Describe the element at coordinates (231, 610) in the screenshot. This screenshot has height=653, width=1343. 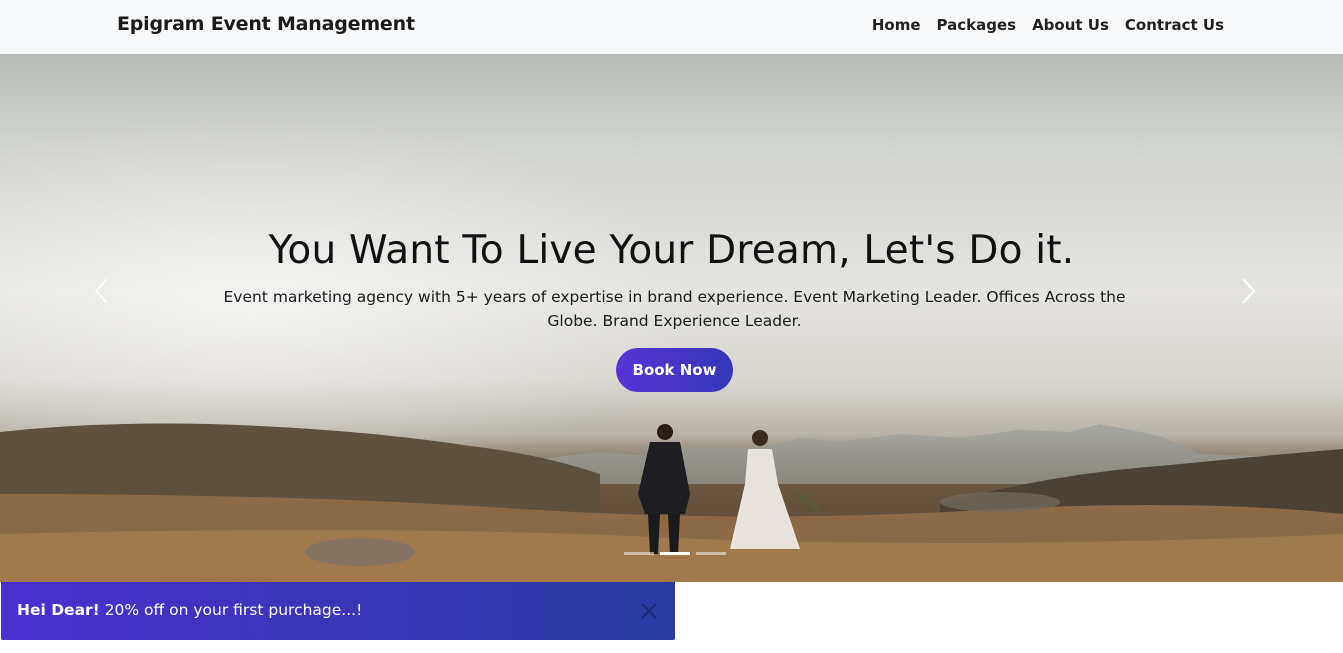
I see `promo-offer-text: 20% off on your first purchage...!` at that location.